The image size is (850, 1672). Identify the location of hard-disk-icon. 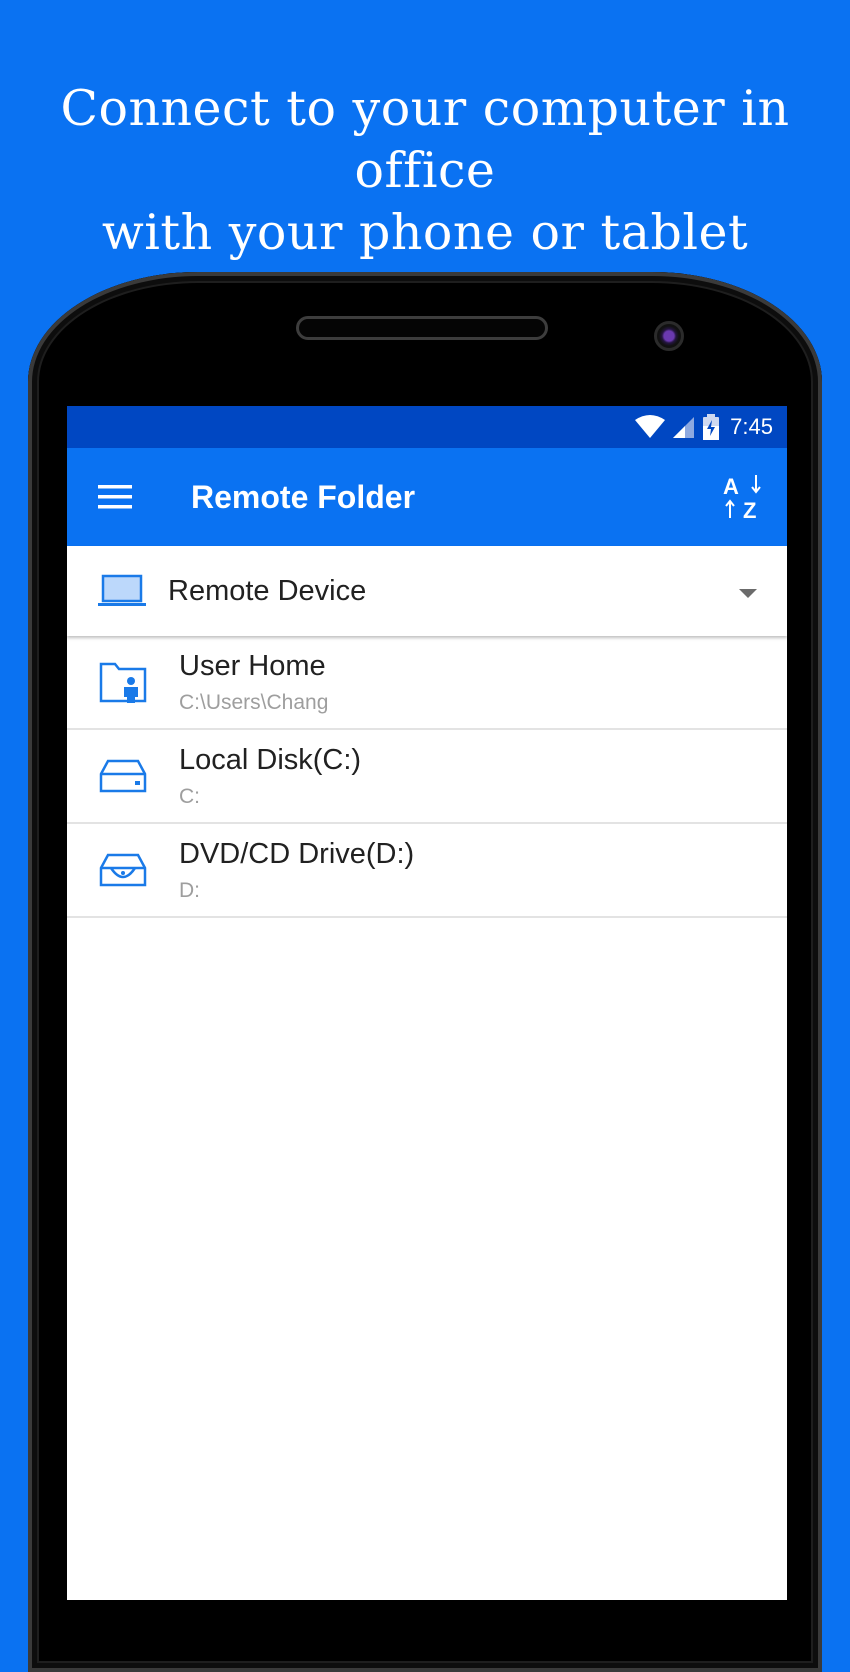
(123, 776).